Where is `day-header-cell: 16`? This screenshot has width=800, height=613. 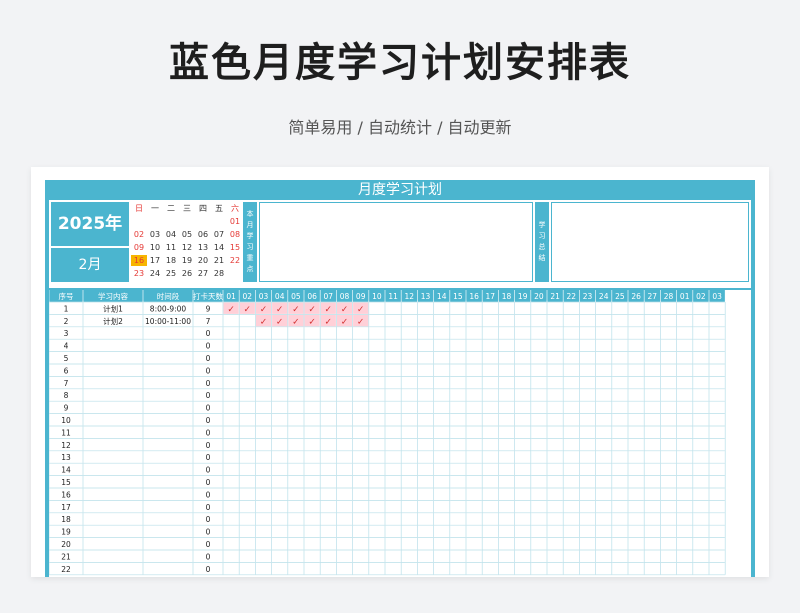 day-header-cell: 16 is located at coordinates (474, 296).